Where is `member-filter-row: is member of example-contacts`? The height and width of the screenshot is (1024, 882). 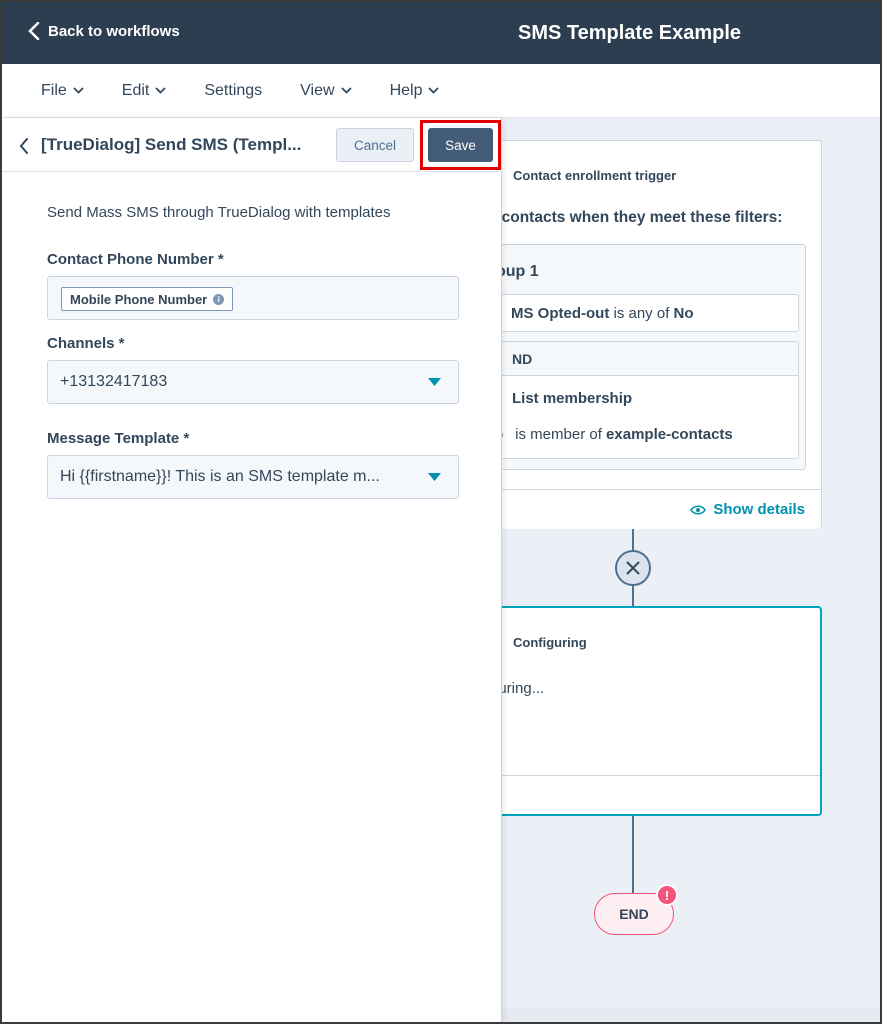
member-filter-row: is member of example-contacts is located at coordinates (613, 434).